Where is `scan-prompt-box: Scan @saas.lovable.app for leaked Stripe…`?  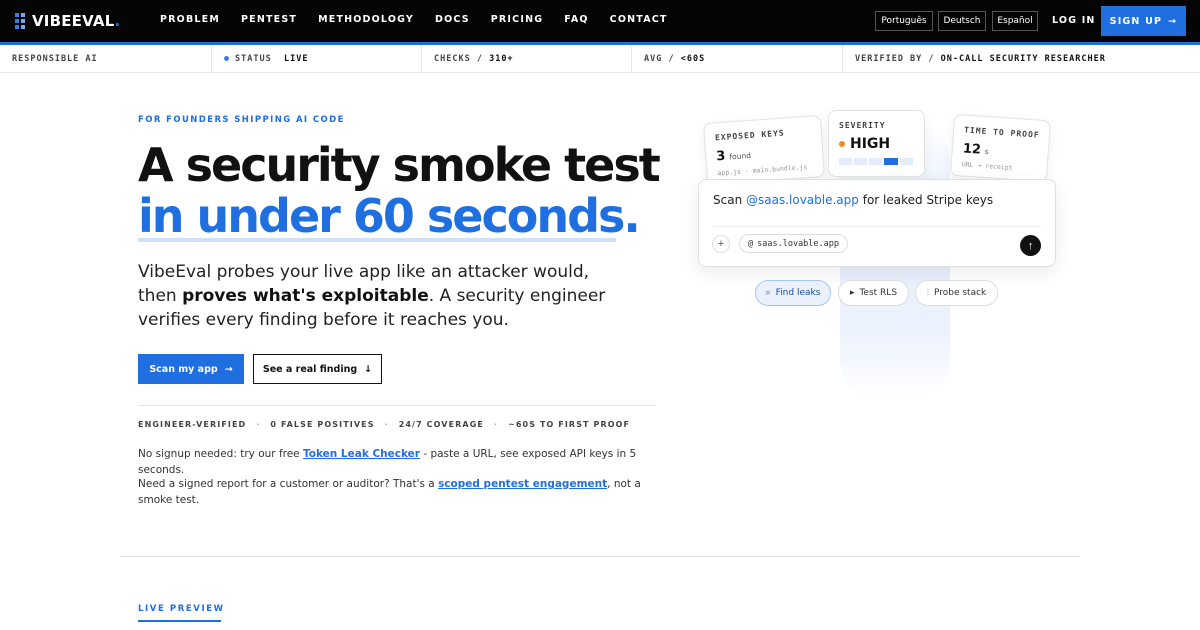
scan-prompt-box: Scan @saas.lovable.app for leaked Stripe… is located at coordinates (877, 223).